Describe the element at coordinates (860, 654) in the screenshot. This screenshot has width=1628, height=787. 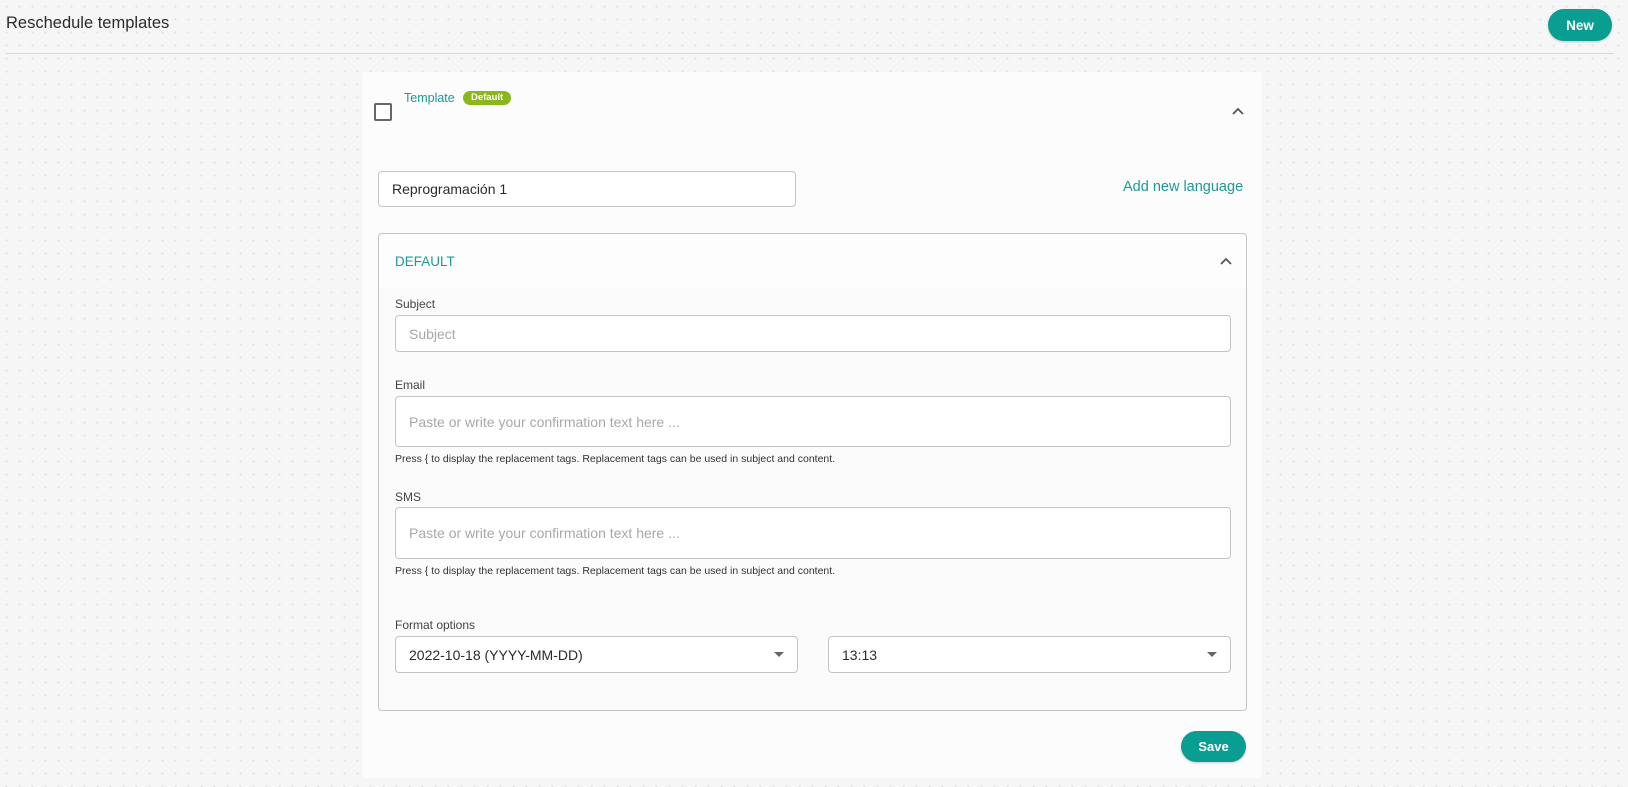
I see `time-format-value: 13:13` at that location.